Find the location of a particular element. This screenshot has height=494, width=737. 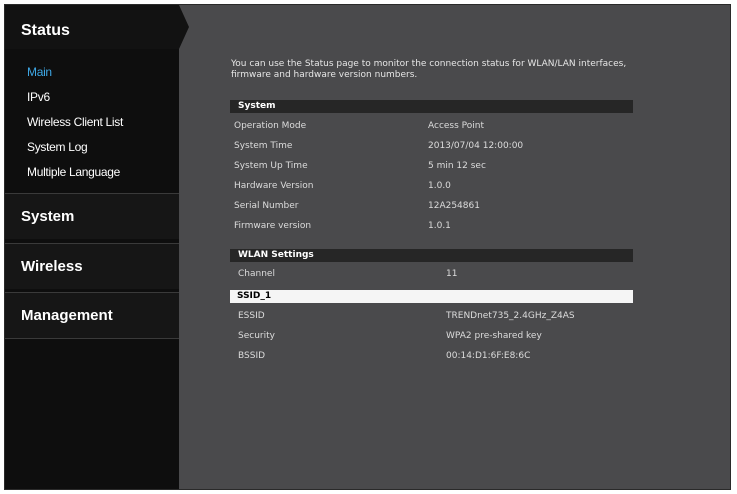

info-row: Security WPA2 pre-shared key is located at coordinates (434, 336).